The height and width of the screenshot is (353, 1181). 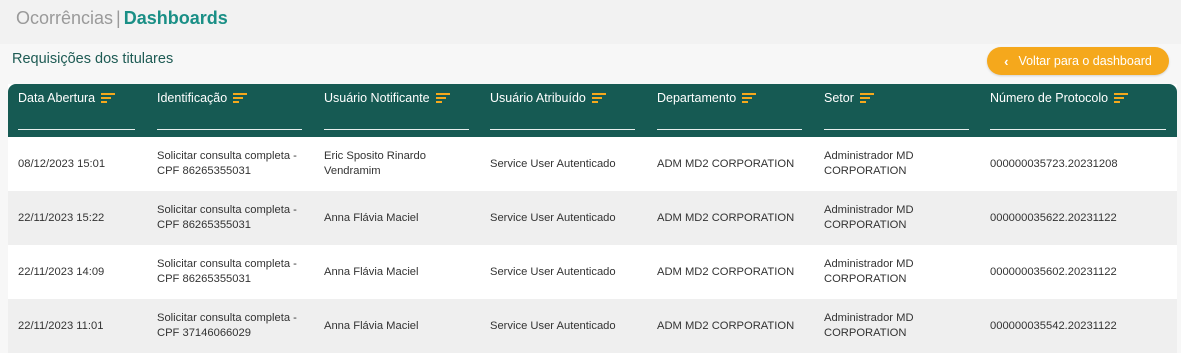 What do you see at coordinates (93, 59) in the screenshot?
I see `section-title: Requisições dos titulares` at bounding box center [93, 59].